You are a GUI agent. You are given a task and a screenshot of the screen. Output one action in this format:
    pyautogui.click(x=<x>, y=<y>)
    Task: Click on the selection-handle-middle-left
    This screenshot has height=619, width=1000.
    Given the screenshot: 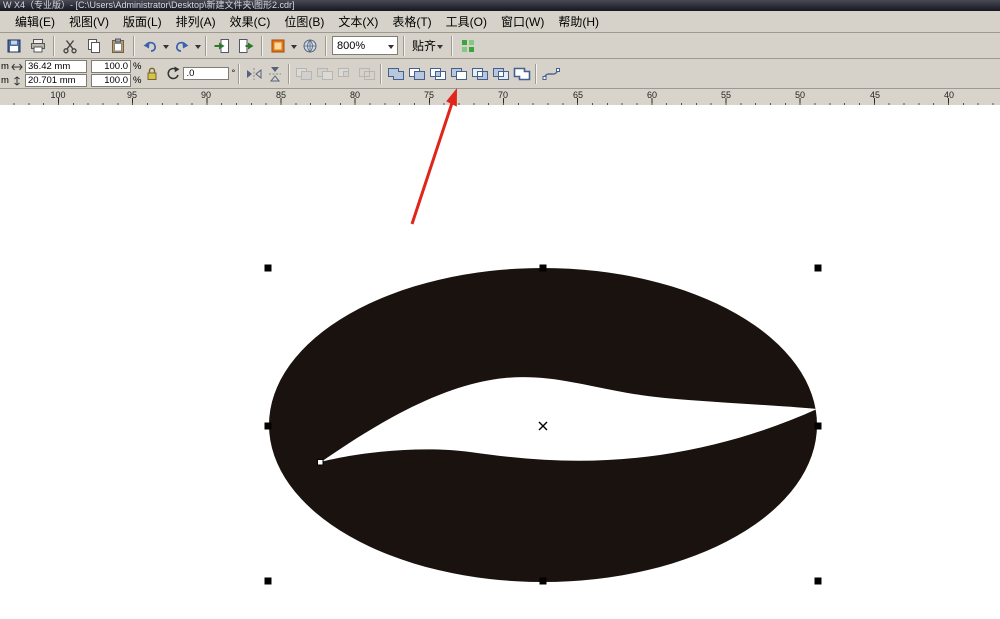 What is the action you would take?
    pyautogui.click(x=268, y=426)
    